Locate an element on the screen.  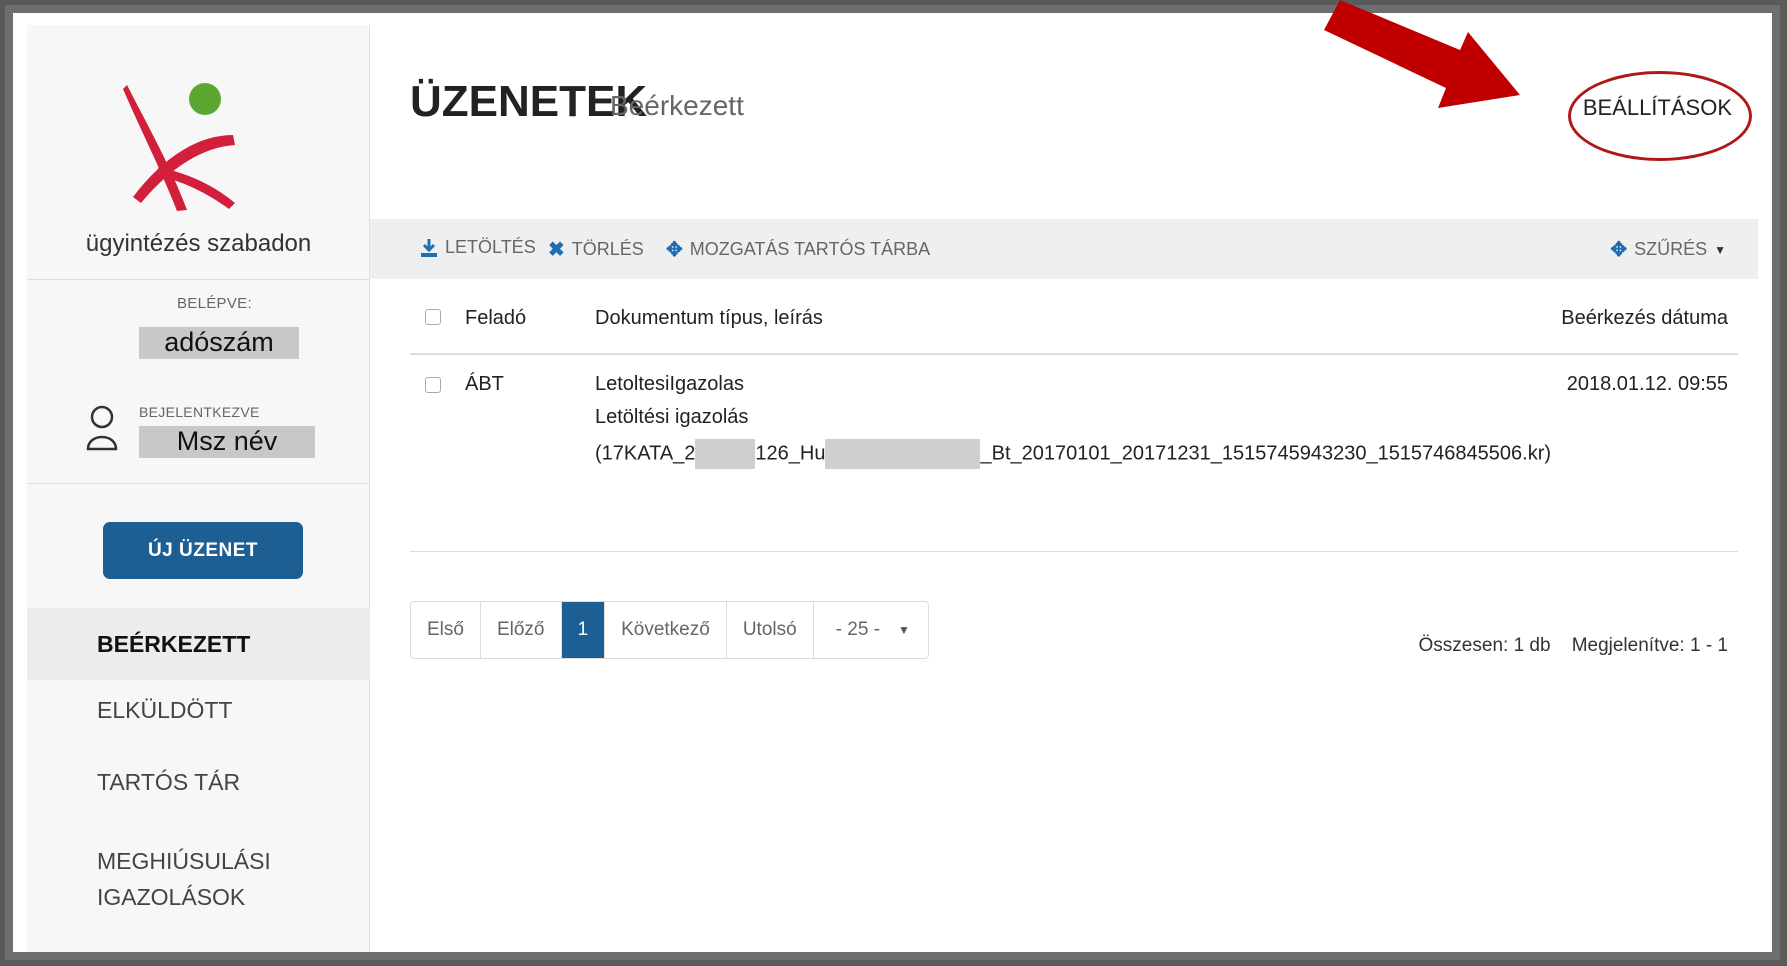
pagination: Első Előző 1 Következő Utolsó - 25 - ▼ is located at coordinates (669, 630).